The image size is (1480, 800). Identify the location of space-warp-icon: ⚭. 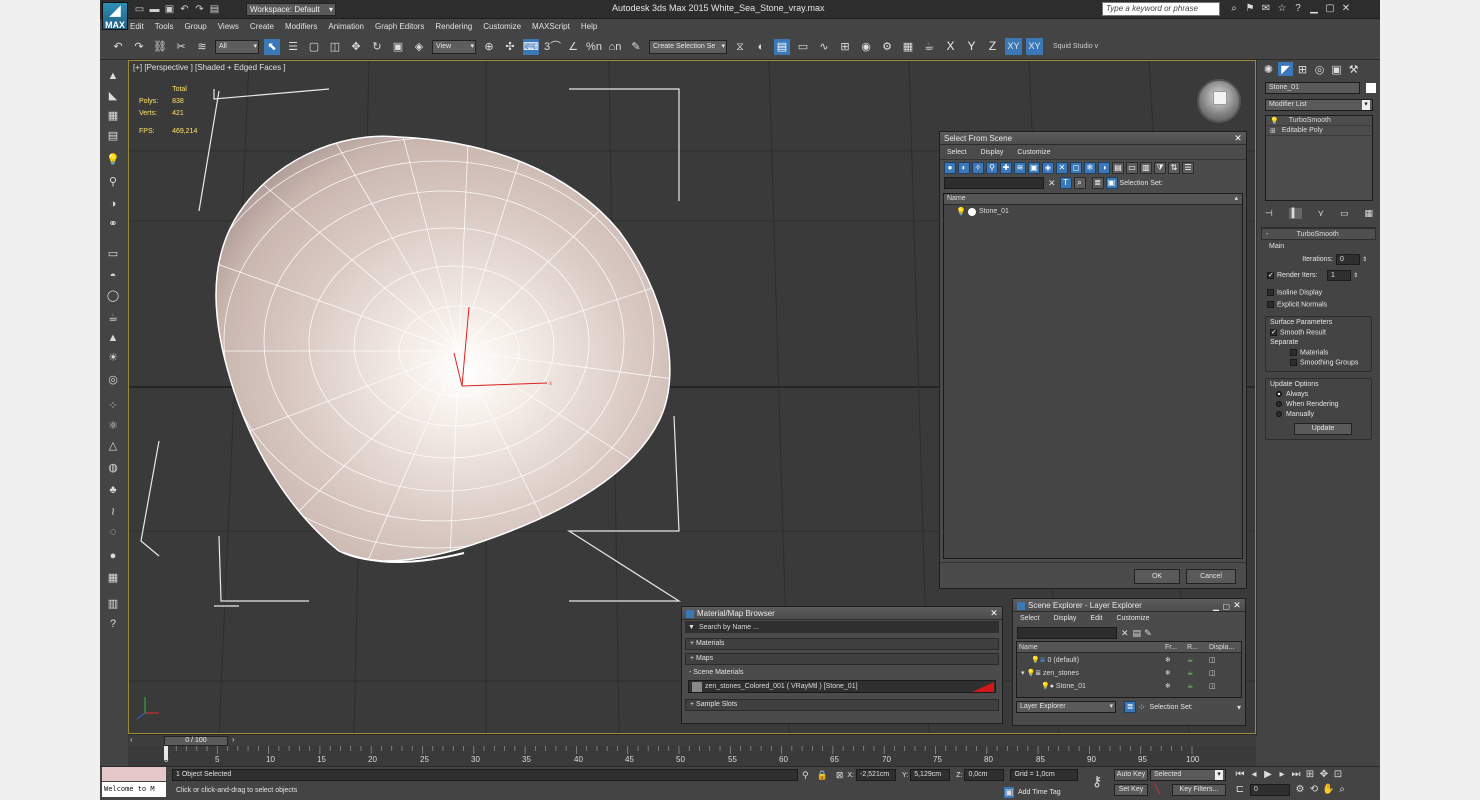
(113, 224).